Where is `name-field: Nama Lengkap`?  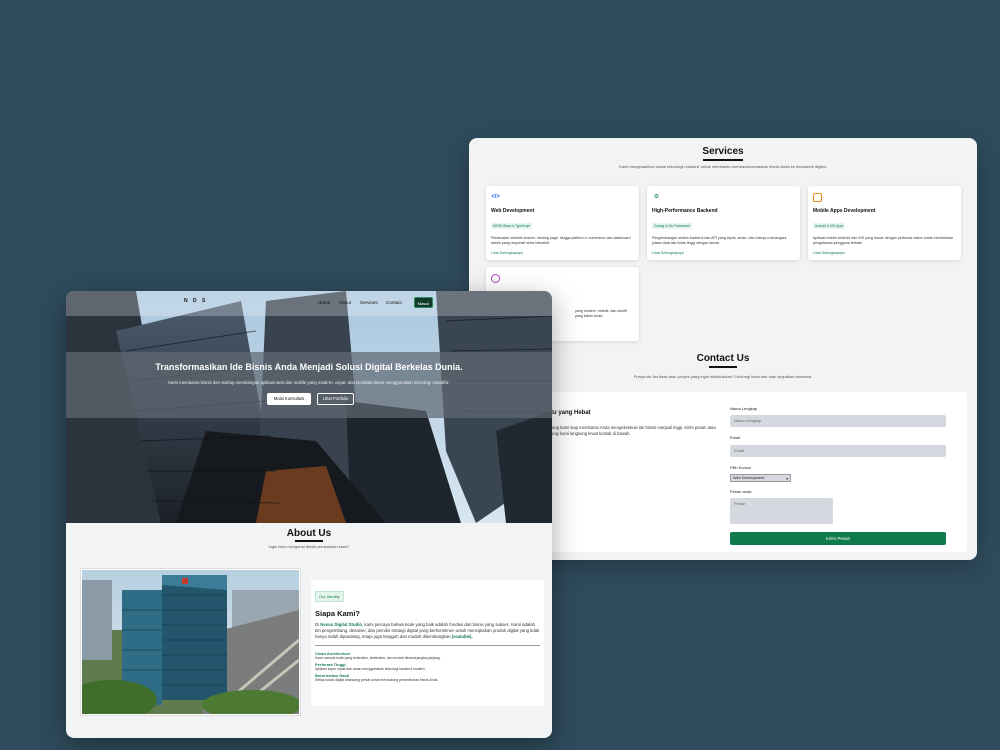 name-field: Nama Lengkap is located at coordinates (838, 421).